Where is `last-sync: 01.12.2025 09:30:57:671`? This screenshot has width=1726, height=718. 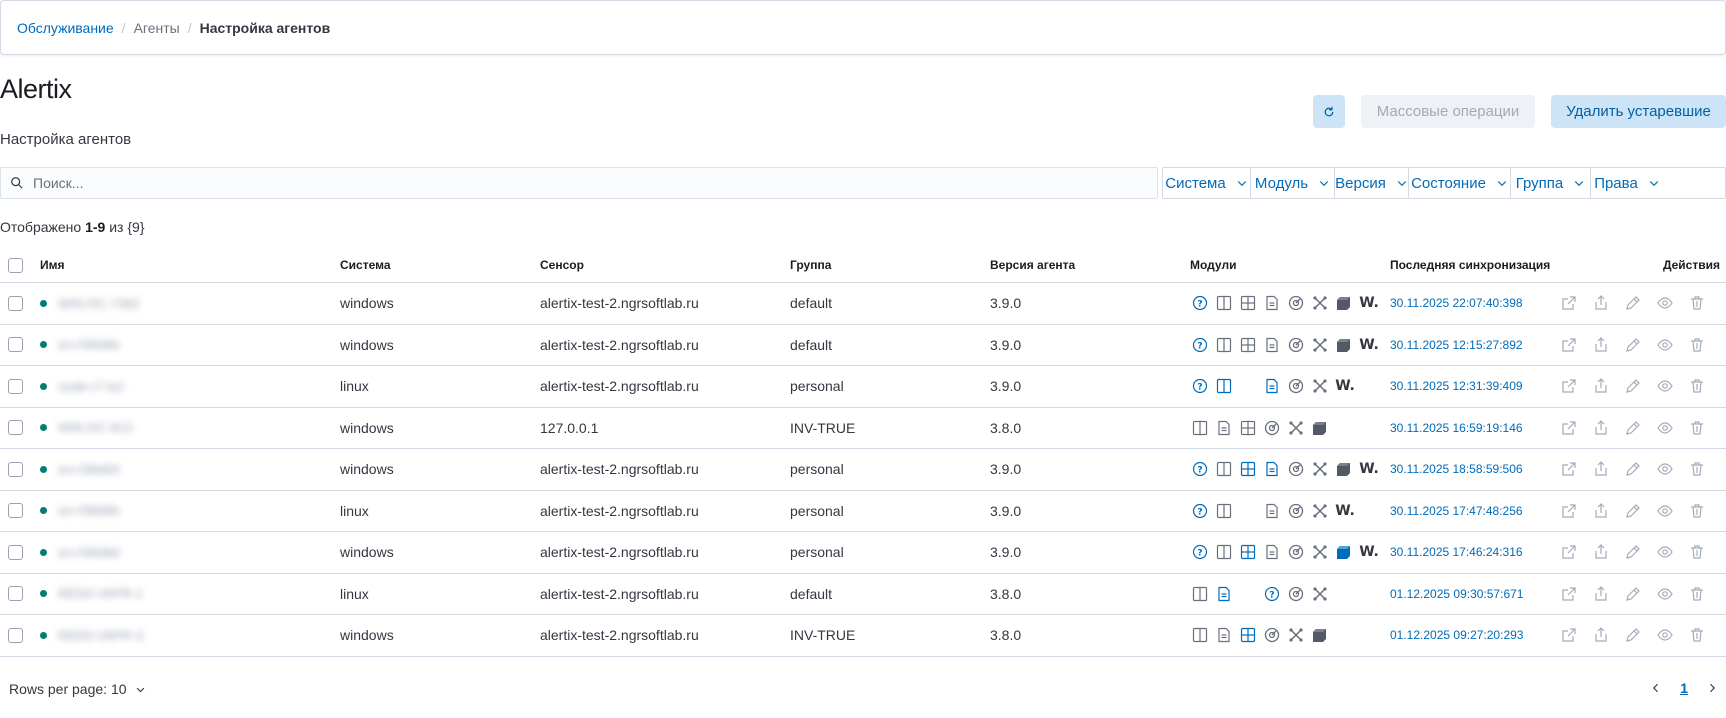 last-sync: 01.12.2025 09:30:57:671 is located at coordinates (1456, 594).